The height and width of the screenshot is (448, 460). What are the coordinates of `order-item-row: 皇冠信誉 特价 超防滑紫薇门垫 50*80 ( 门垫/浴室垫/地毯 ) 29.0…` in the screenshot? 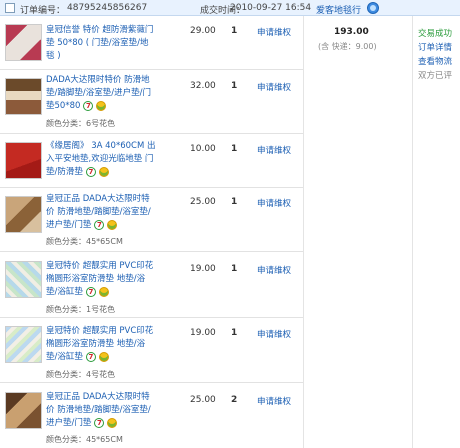 It's located at (151, 43).